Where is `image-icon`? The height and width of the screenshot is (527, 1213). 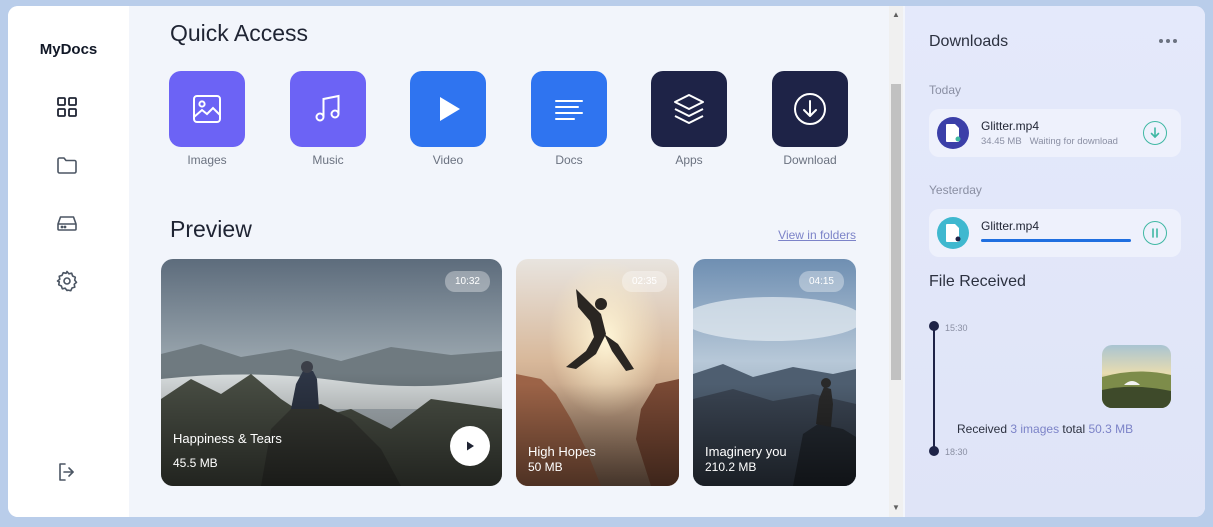 image-icon is located at coordinates (207, 109).